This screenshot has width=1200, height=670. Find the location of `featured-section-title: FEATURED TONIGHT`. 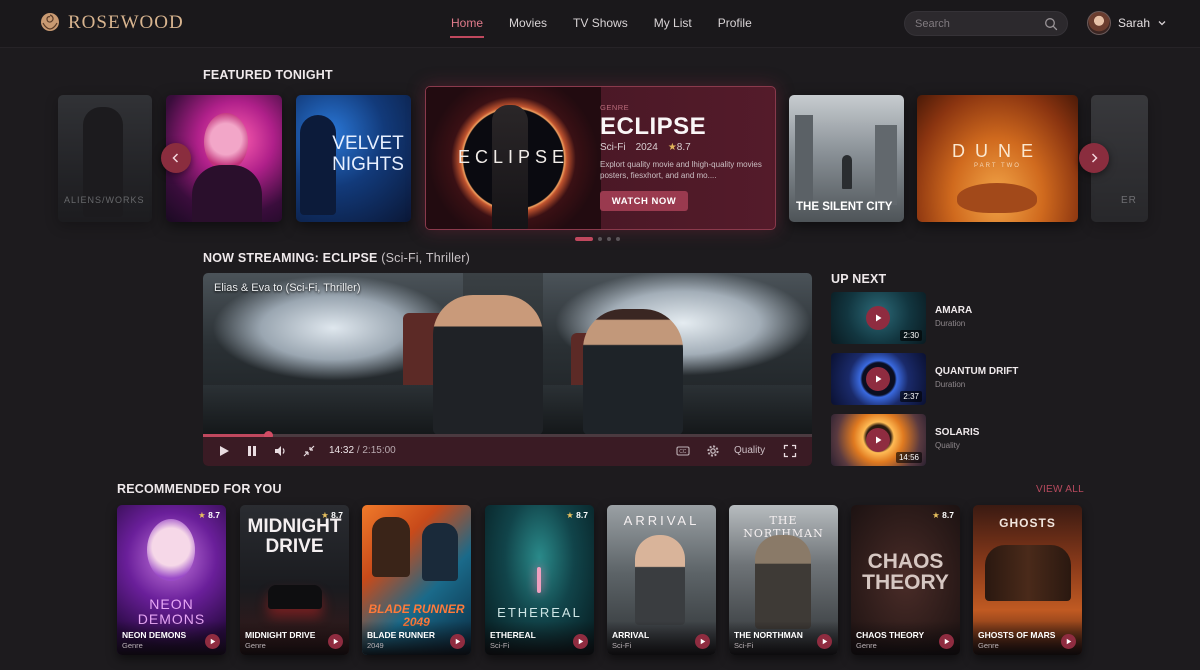

featured-section-title: FEATURED TONIGHT is located at coordinates (268, 75).